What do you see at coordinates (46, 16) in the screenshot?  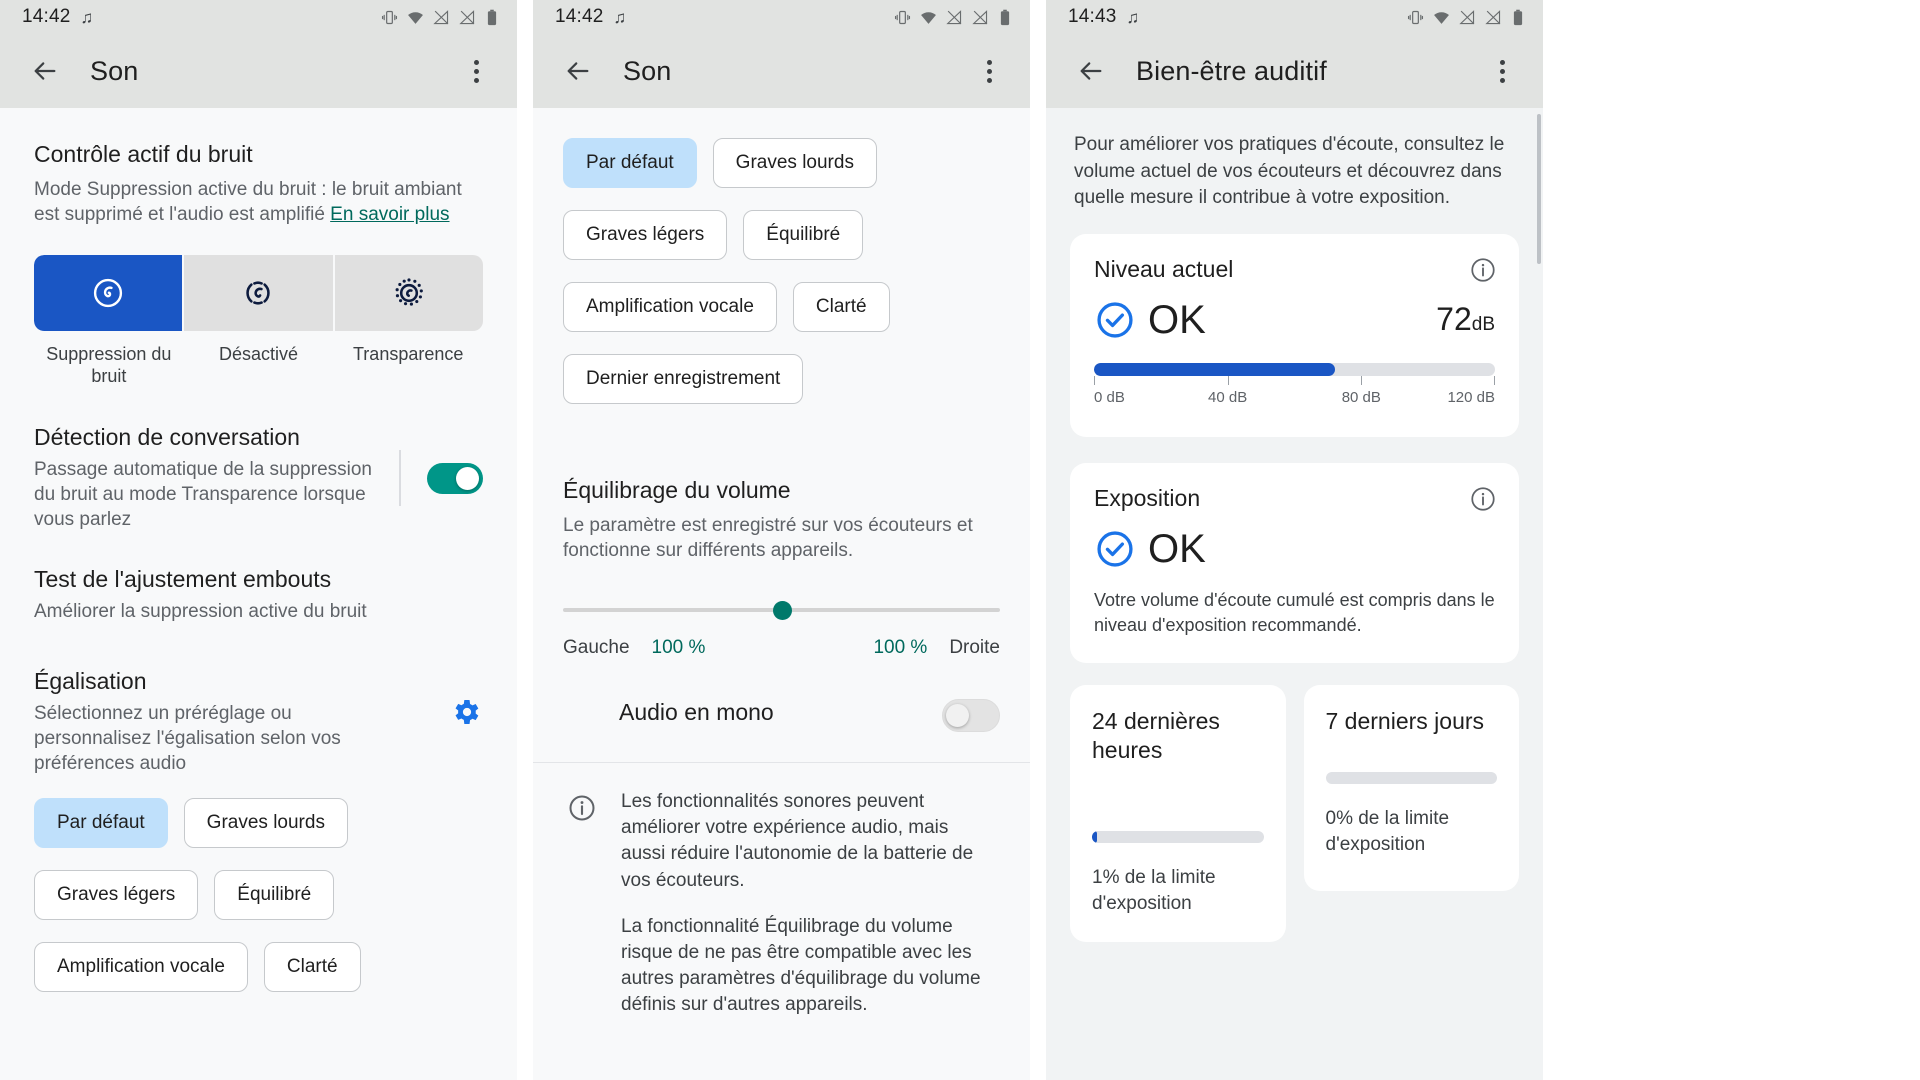 I see `status-clock: 14:42` at bounding box center [46, 16].